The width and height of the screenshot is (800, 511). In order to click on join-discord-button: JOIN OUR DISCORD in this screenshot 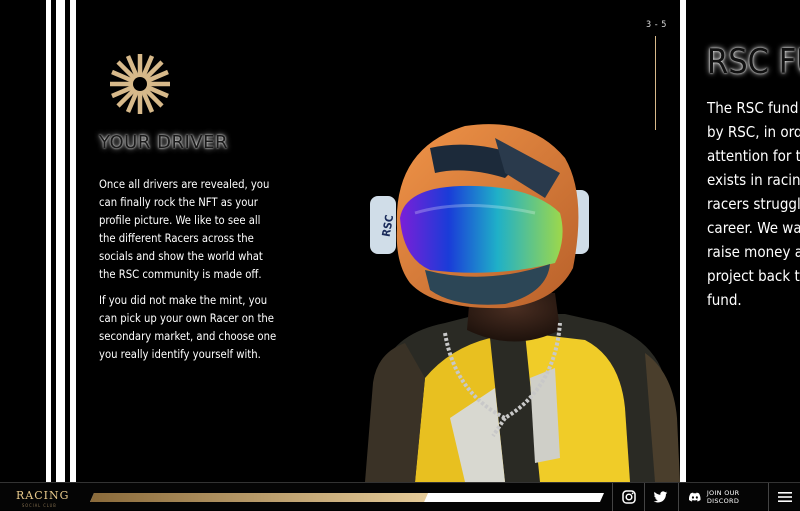, I will do `click(723, 497)`.